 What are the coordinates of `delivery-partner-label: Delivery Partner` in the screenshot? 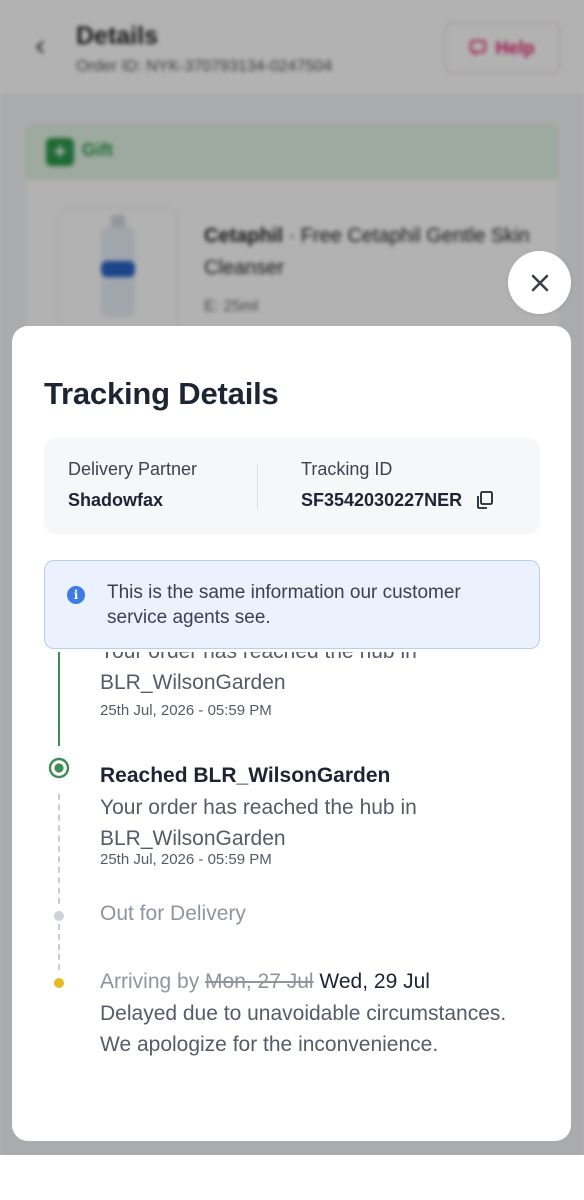 It's located at (133, 469).